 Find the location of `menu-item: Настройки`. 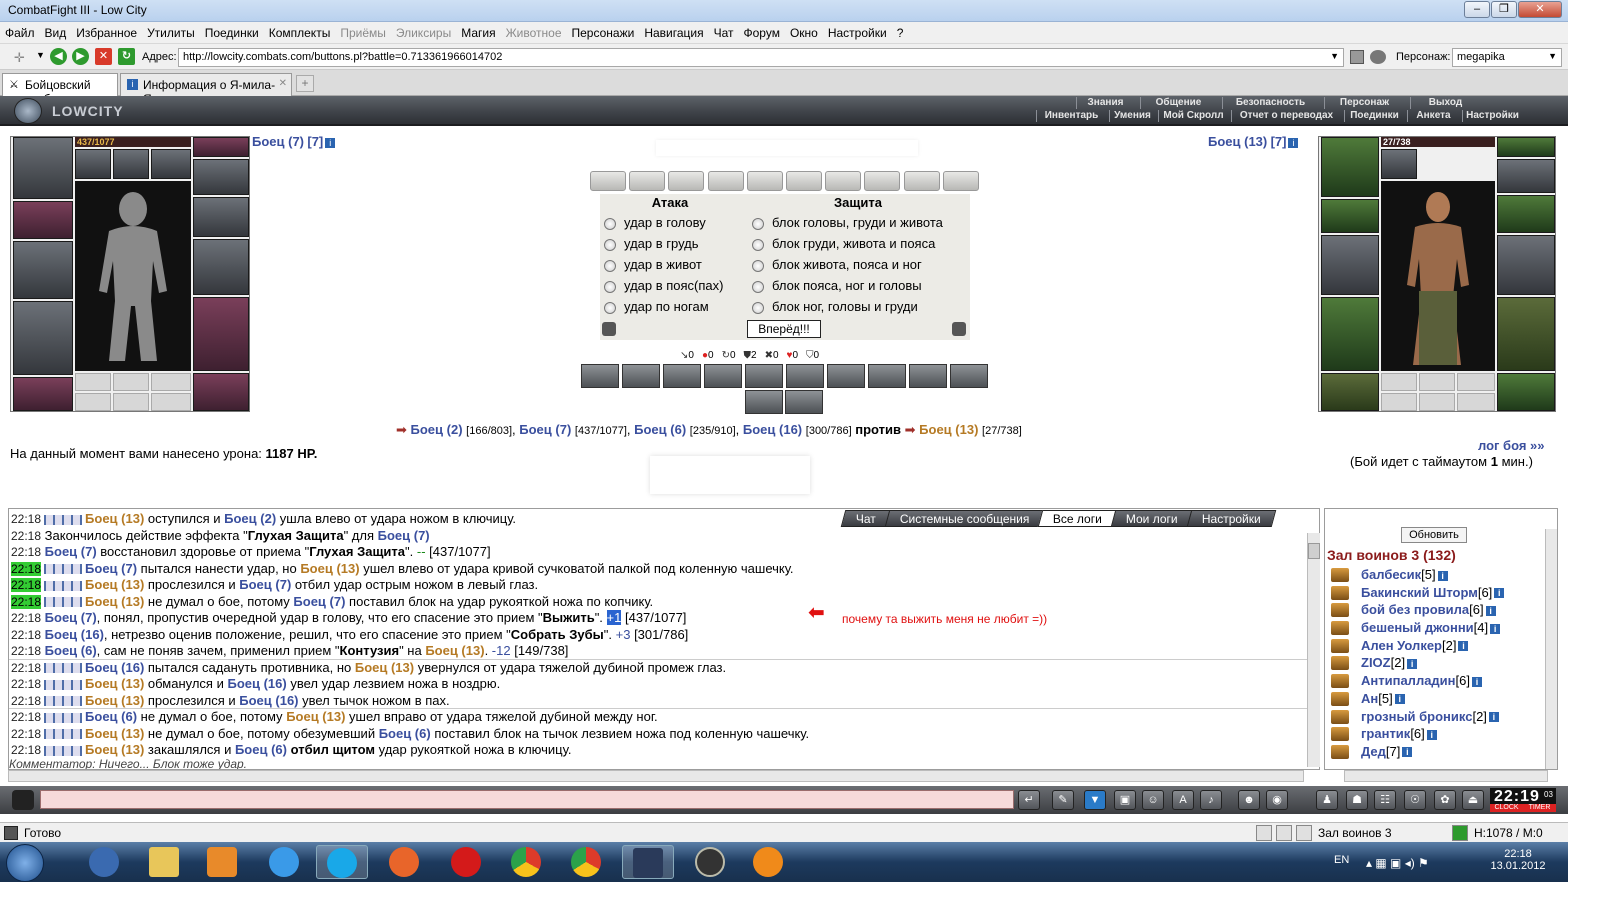

menu-item: Настройки is located at coordinates (857, 31).